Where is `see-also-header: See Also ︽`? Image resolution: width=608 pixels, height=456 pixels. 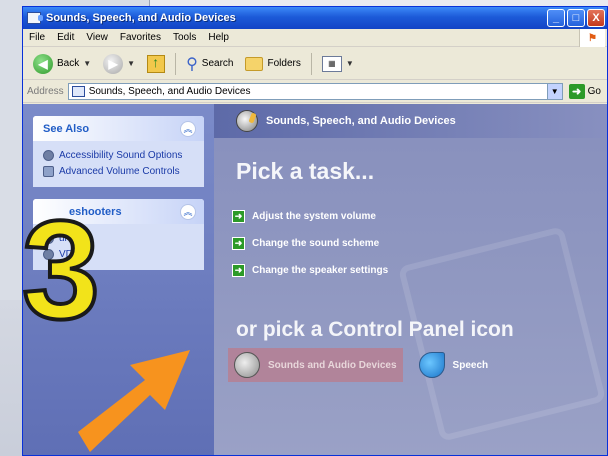 see-also-header: See Also ︽ is located at coordinates (118, 128).